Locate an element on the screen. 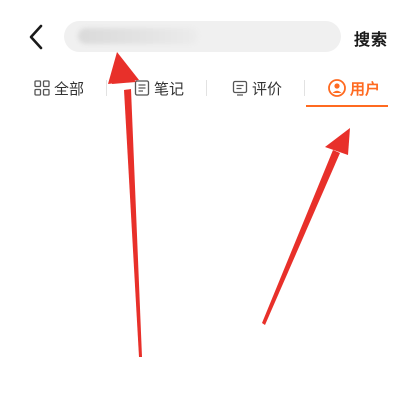 The image size is (407, 405). tab-notes-label: 笔记 is located at coordinates (169, 88).